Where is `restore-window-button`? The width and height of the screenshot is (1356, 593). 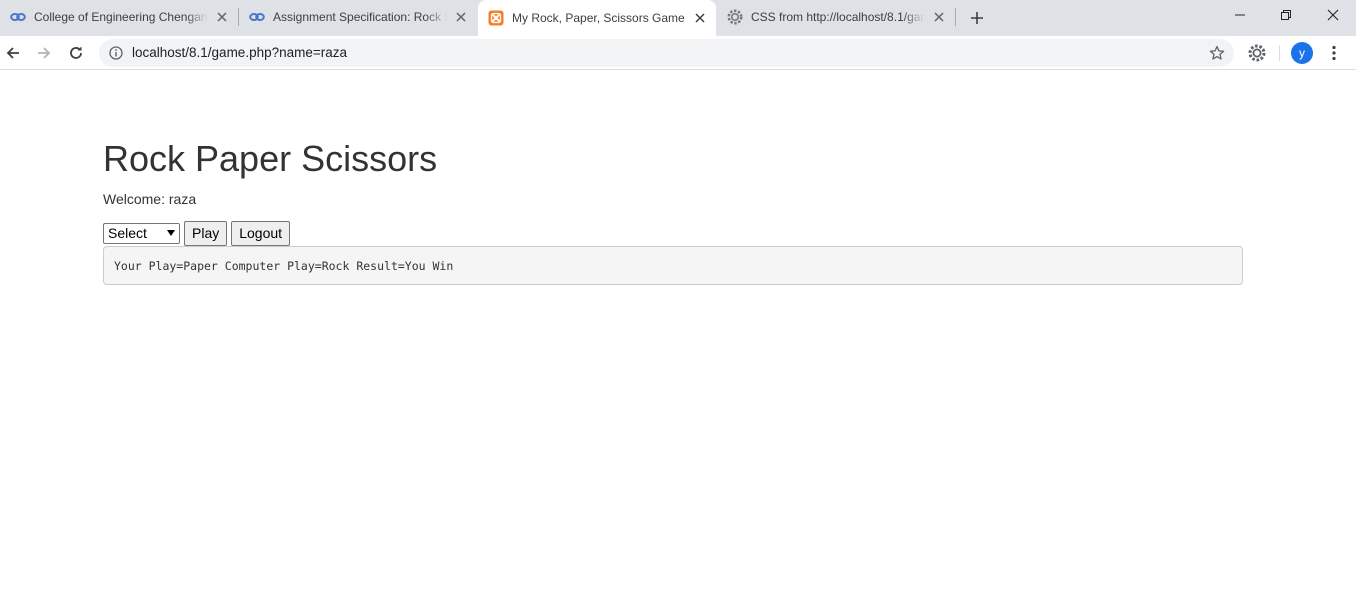
restore-window-button is located at coordinates (1286, 15).